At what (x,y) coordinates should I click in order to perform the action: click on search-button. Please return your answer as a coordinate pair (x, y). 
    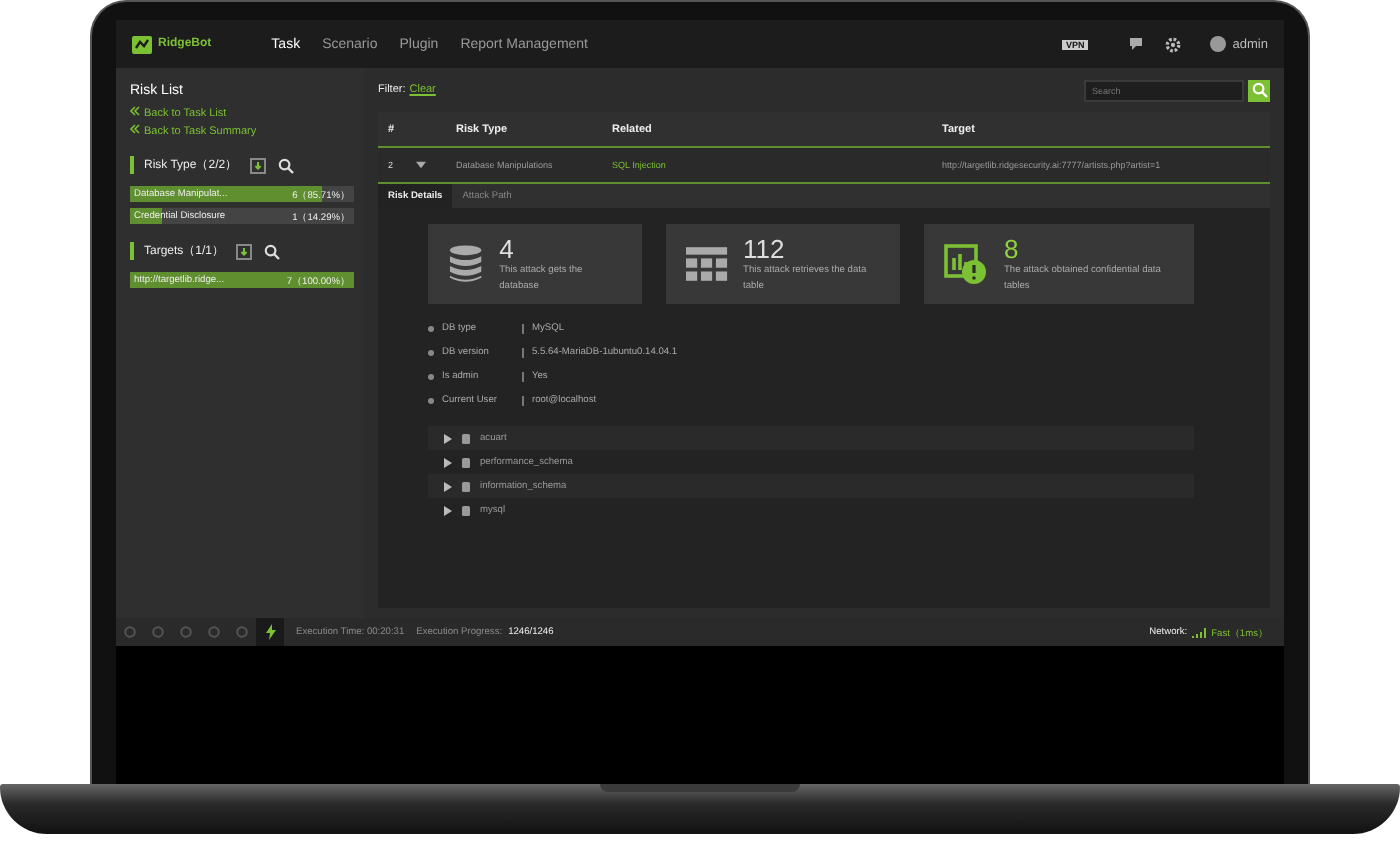
    Looking at the image, I should click on (1259, 90).